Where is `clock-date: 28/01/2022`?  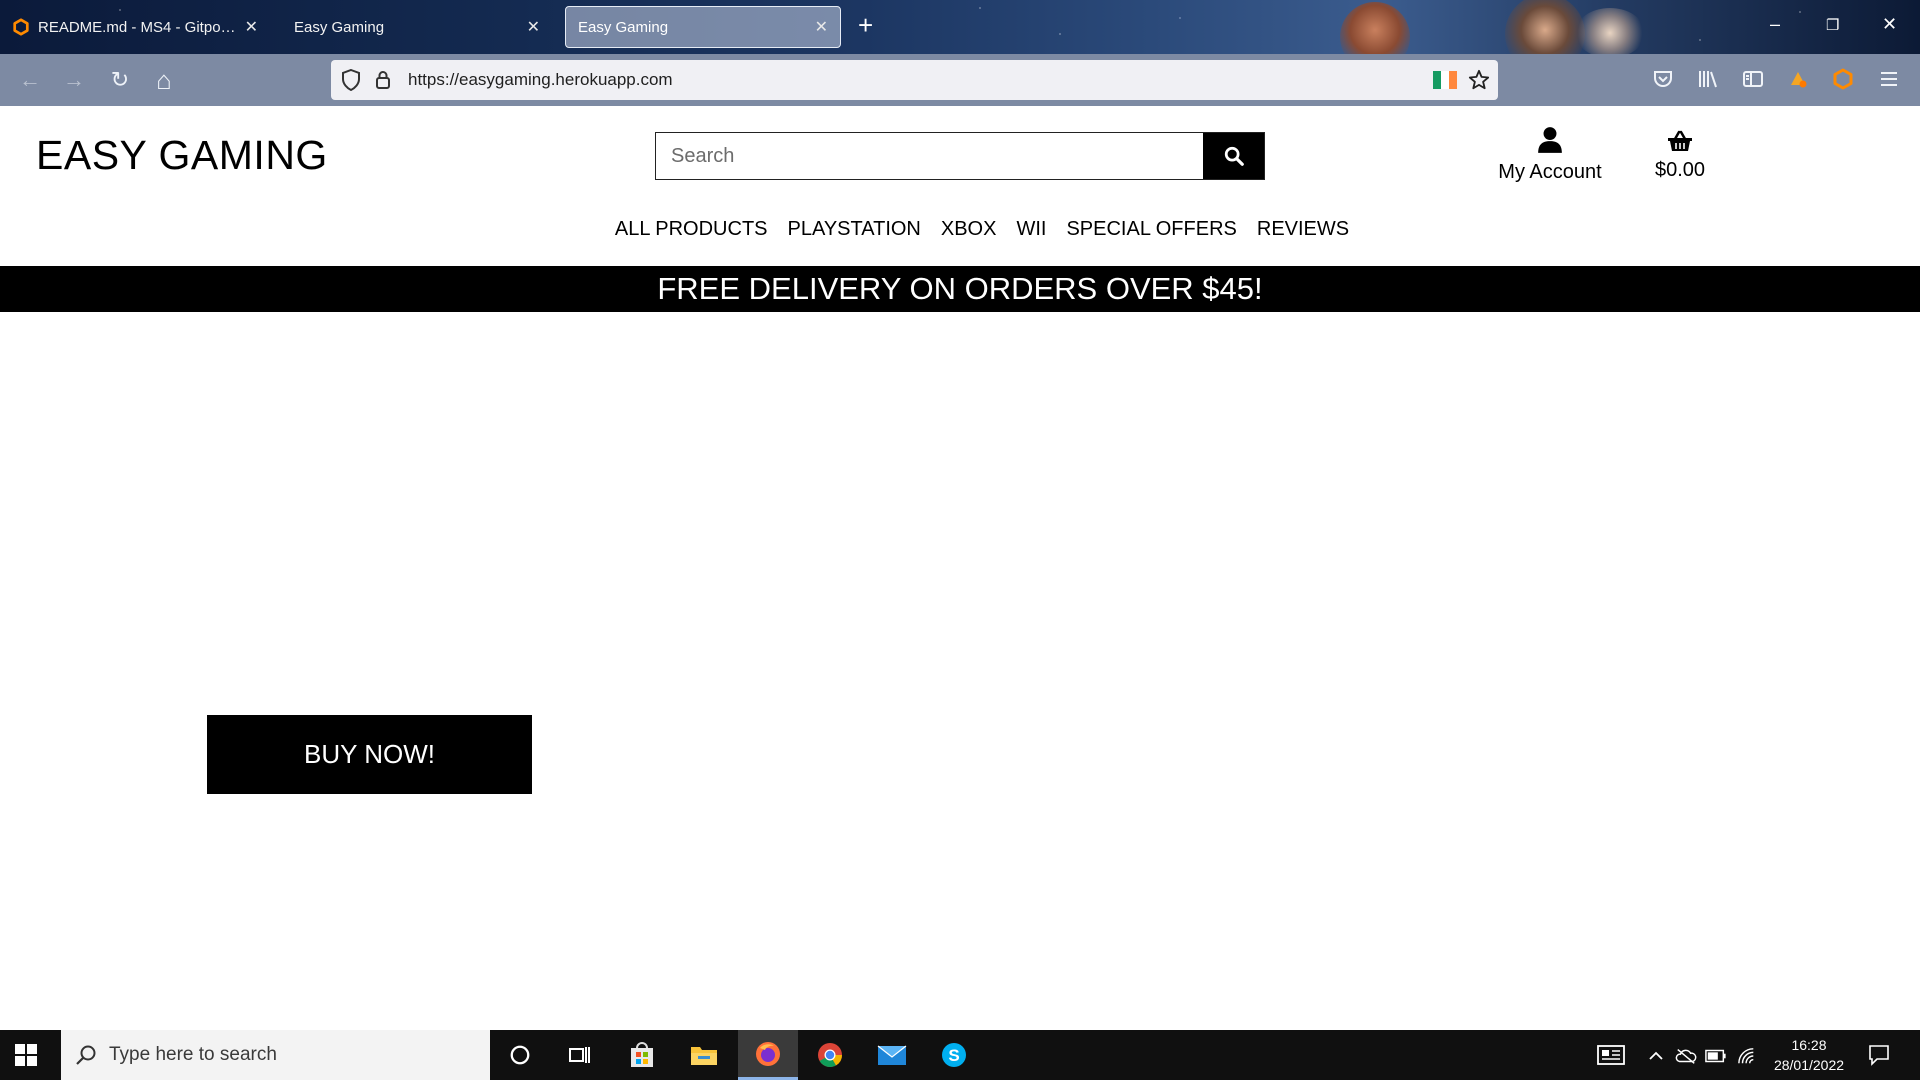
clock-date: 28/01/2022 is located at coordinates (1809, 1065).